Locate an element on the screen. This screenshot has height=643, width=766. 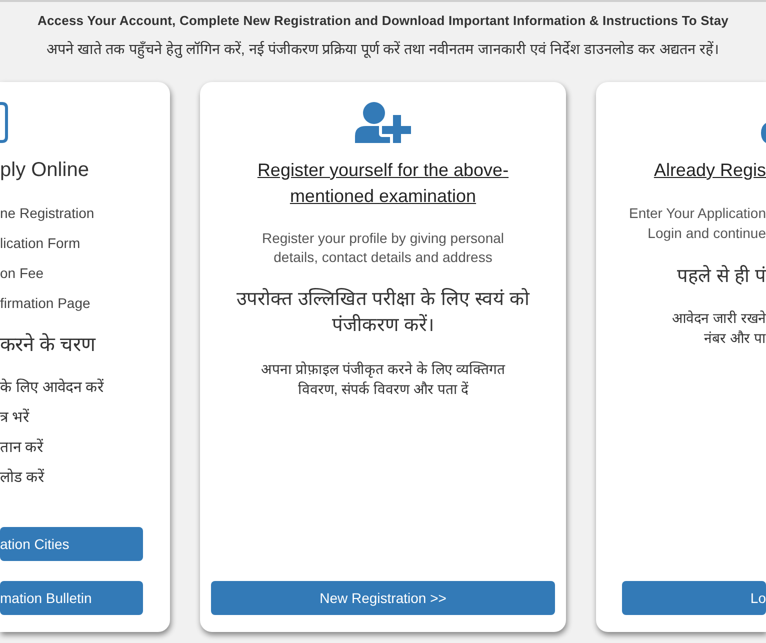
card-title: ply Online is located at coordinates (45, 170).